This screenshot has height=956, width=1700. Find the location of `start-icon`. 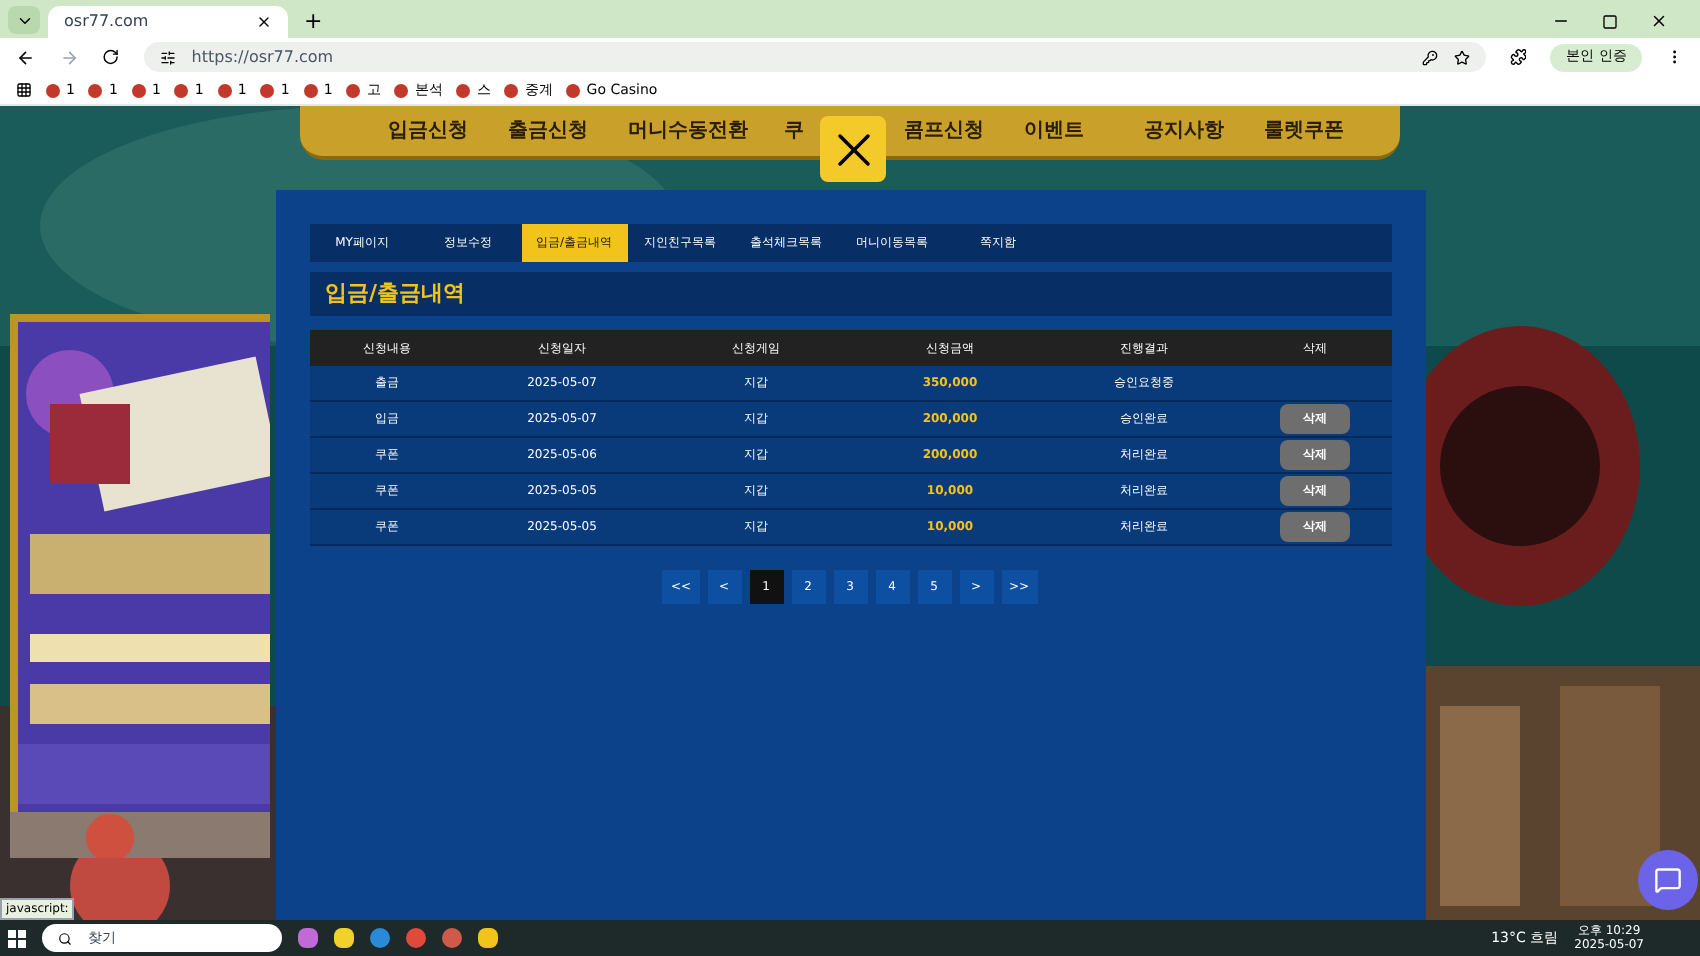

start-icon is located at coordinates (17, 938).